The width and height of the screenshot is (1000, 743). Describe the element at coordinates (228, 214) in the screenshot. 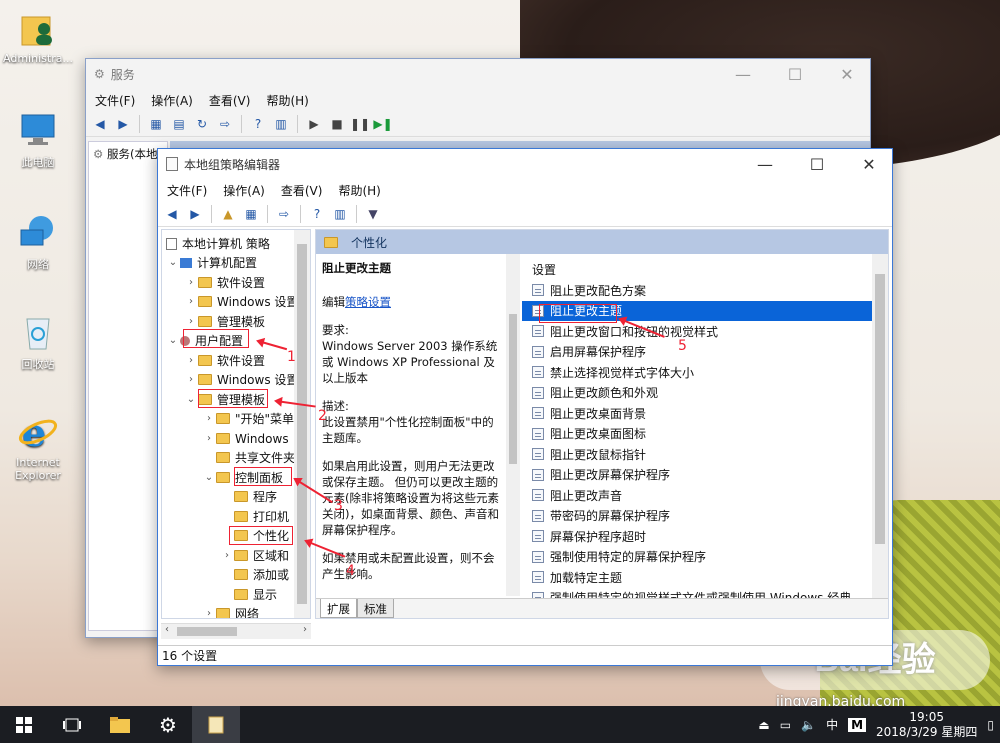

I see `up-folder-icon: ▲` at that location.